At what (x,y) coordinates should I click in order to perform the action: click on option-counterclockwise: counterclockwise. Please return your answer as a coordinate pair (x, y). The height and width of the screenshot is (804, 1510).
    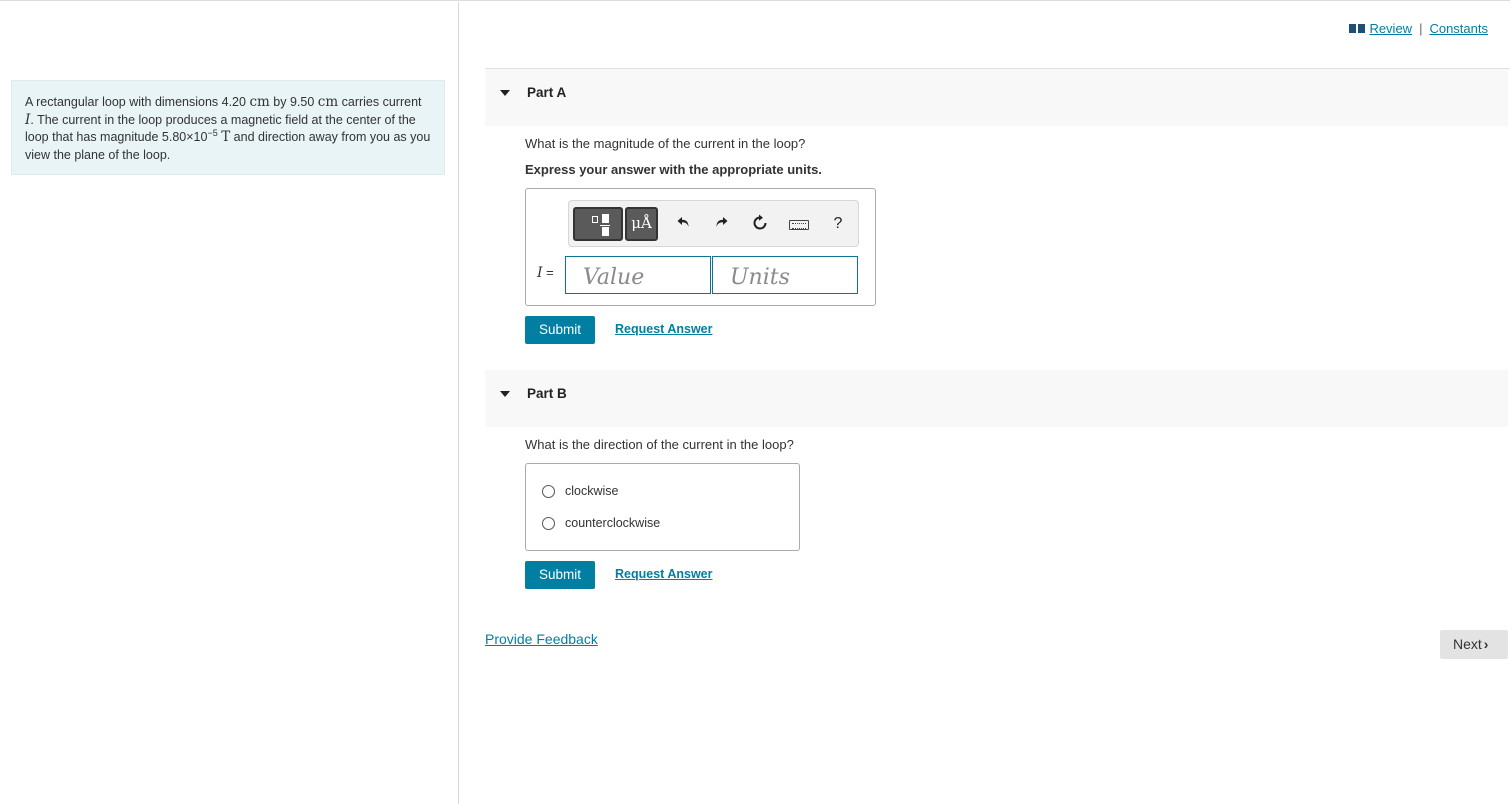
    Looking at the image, I should click on (601, 523).